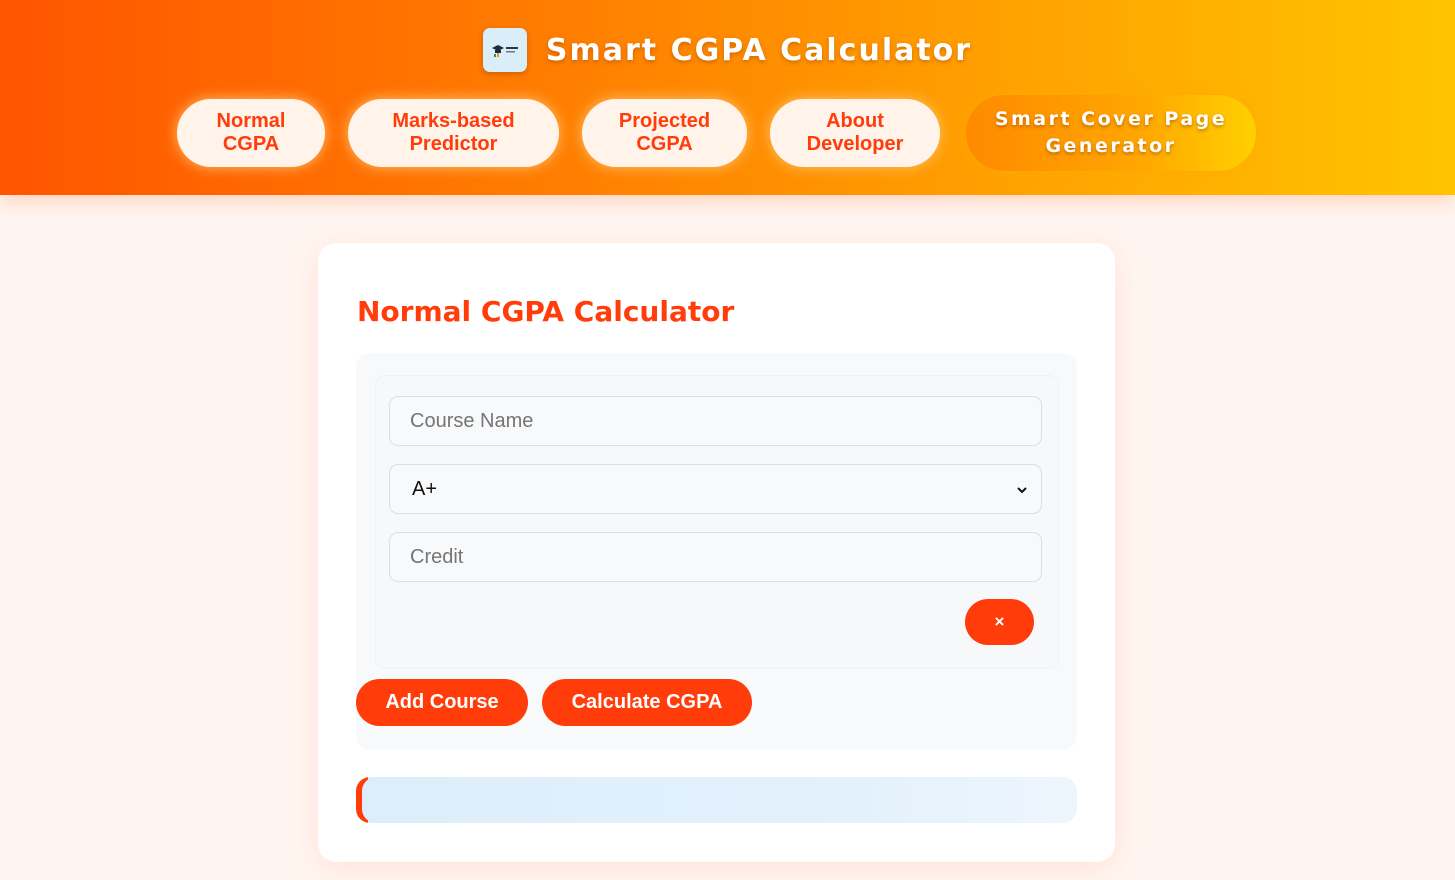 The width and height of the screenshot is (1455, 880). Describe the element at coordinates (251, 133) in the screenshot. I see `nav-normal-cgpa-button: Normal CGPA` at that location.